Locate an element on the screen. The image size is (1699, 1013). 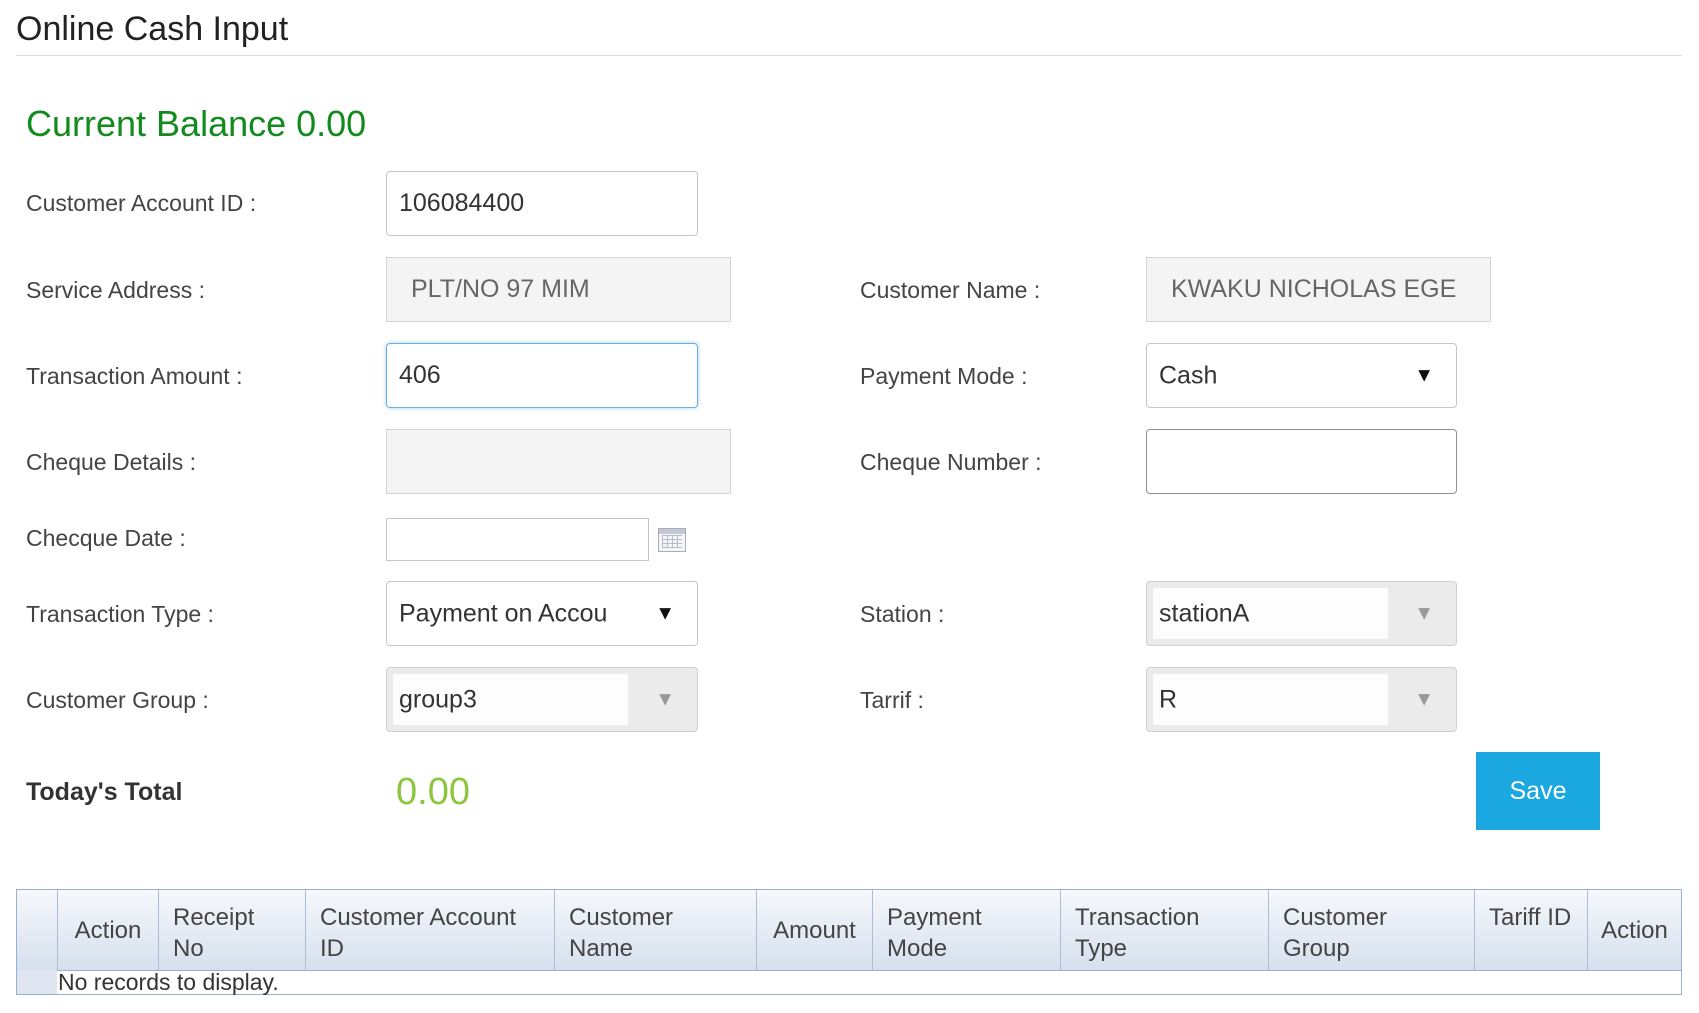
title-divider is located at coordinates (849, 55).